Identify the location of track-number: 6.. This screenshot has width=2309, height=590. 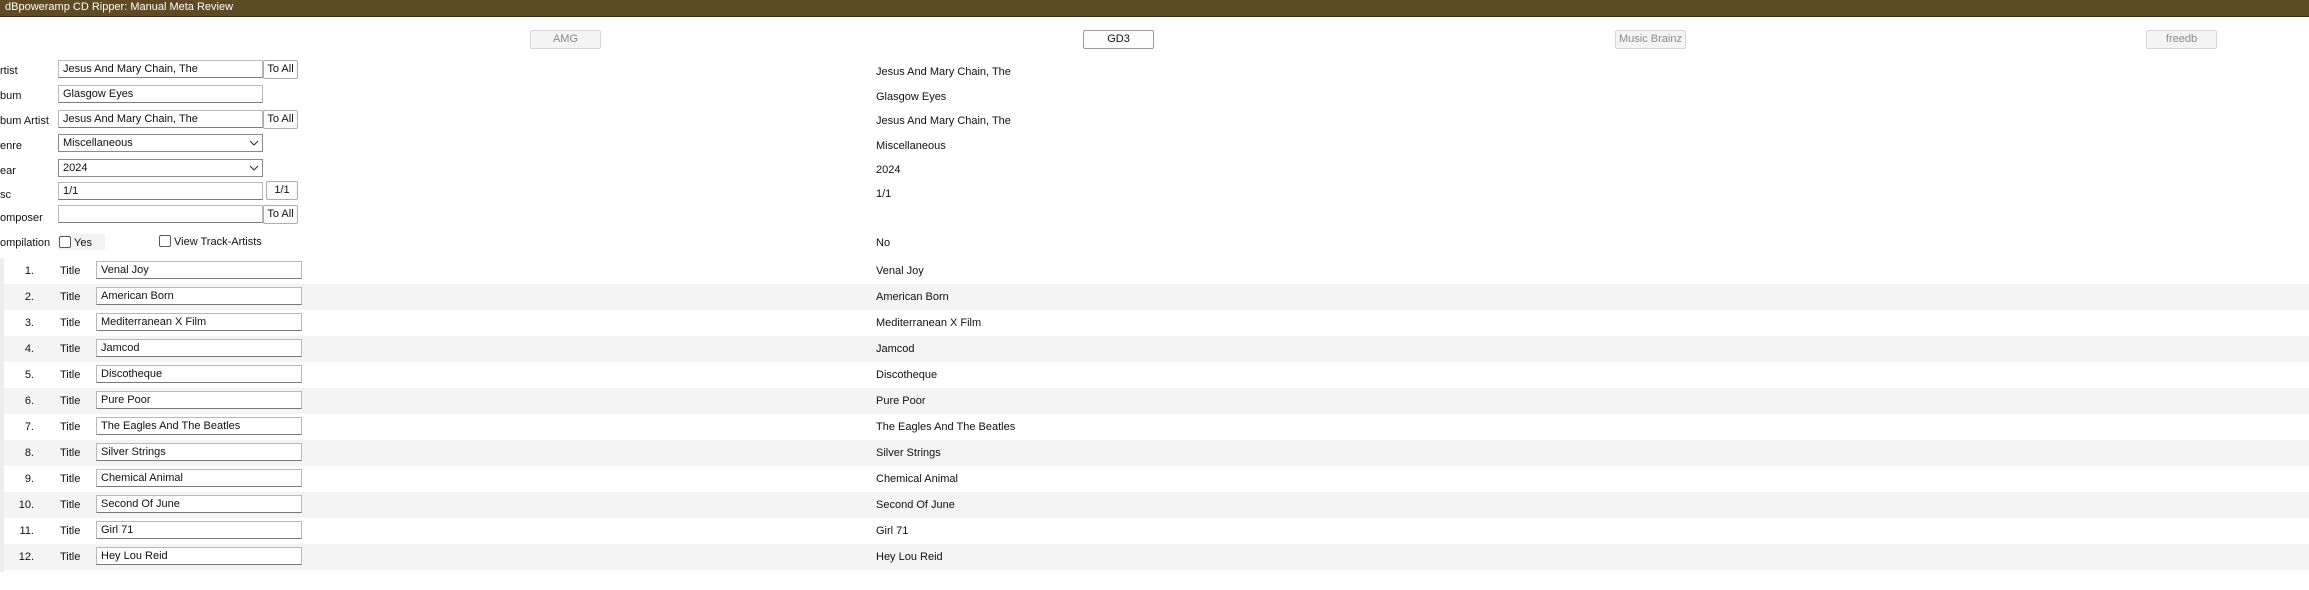
(29, 401).